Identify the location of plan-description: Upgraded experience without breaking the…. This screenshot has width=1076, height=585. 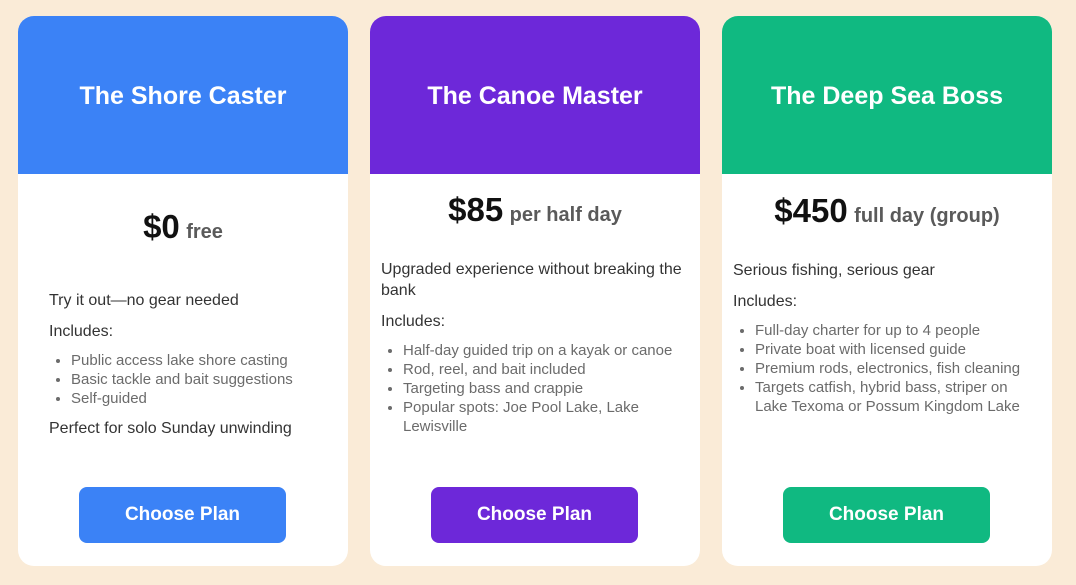
(531, 280).